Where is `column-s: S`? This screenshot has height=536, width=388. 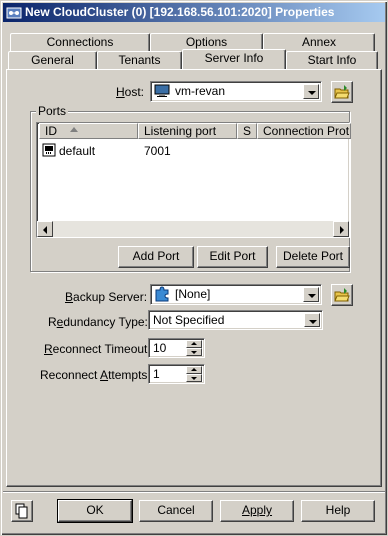
column-s: S is located at coordinates (247, 131).